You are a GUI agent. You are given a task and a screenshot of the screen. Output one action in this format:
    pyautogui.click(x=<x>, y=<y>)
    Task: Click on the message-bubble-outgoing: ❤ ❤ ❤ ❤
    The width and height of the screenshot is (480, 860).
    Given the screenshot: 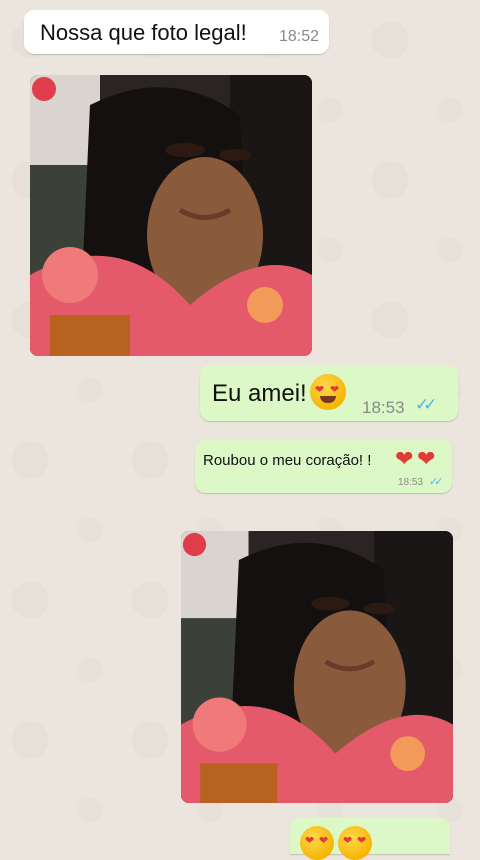 What is the action you would take?
    pyautogui.click(x=370, y=839)
    